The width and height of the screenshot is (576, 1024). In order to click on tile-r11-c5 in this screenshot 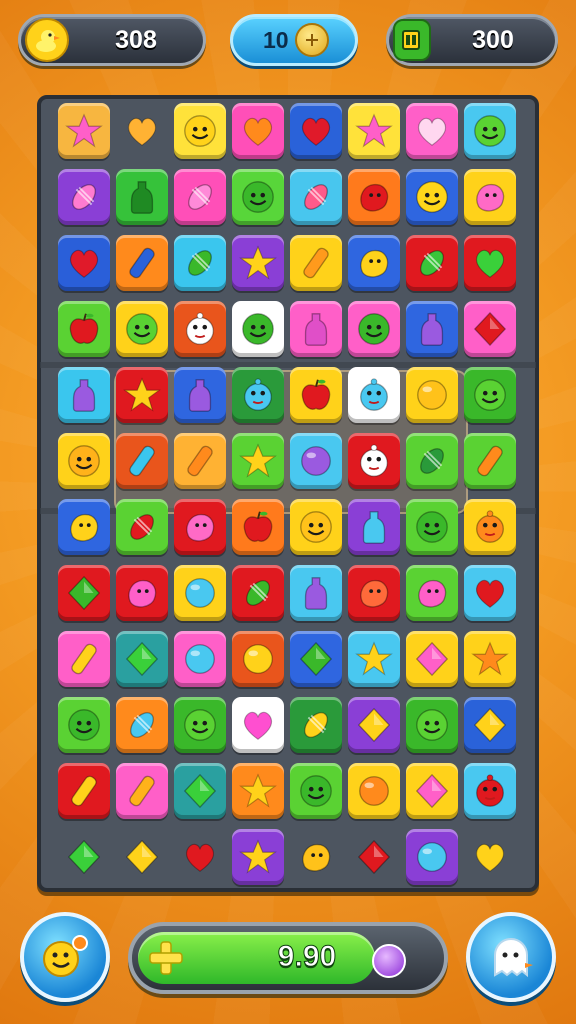, I will do `click(316, 791)`.